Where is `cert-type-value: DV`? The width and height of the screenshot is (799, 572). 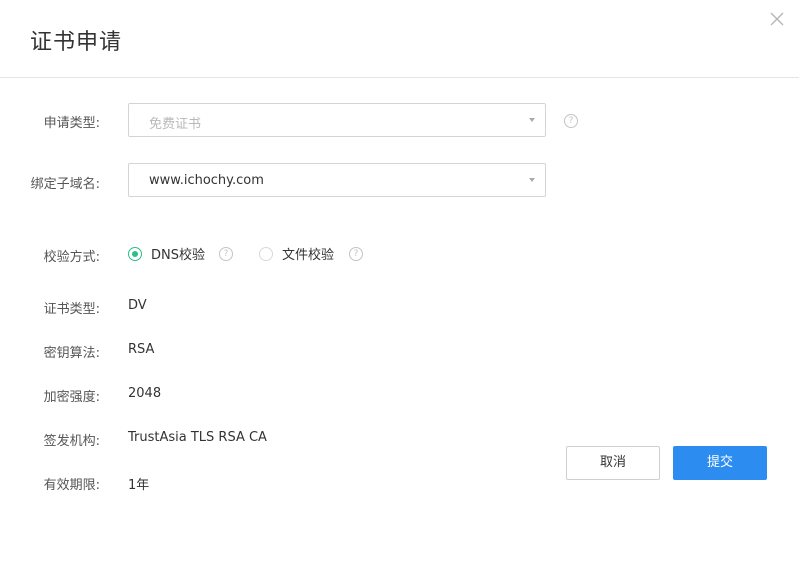
cert-type-value: DV is located at coordinates (137, 305).